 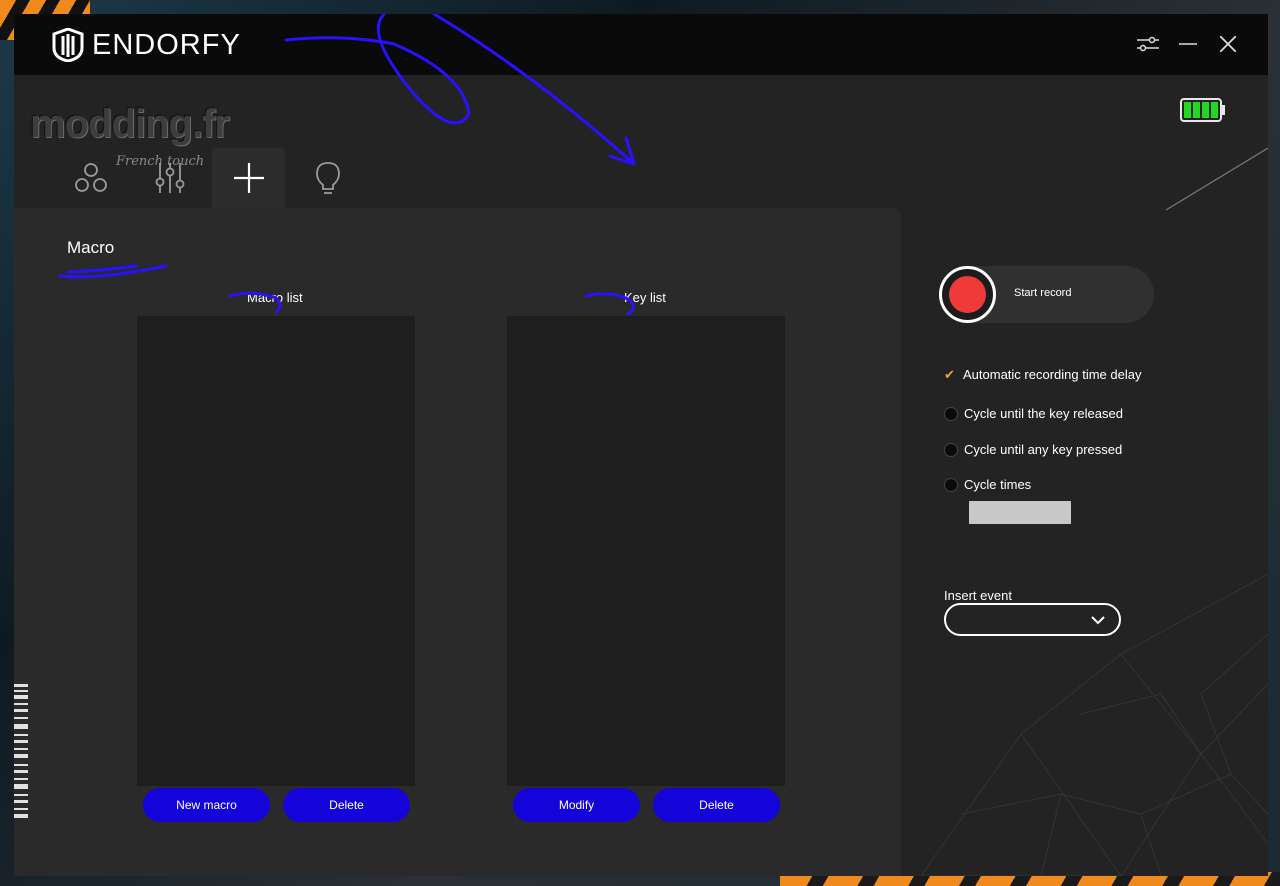 What do you see at coordinates (1043, 293) in the screenshot?
I see `start-record-label: Start record` at bounding box center [1043, 293].